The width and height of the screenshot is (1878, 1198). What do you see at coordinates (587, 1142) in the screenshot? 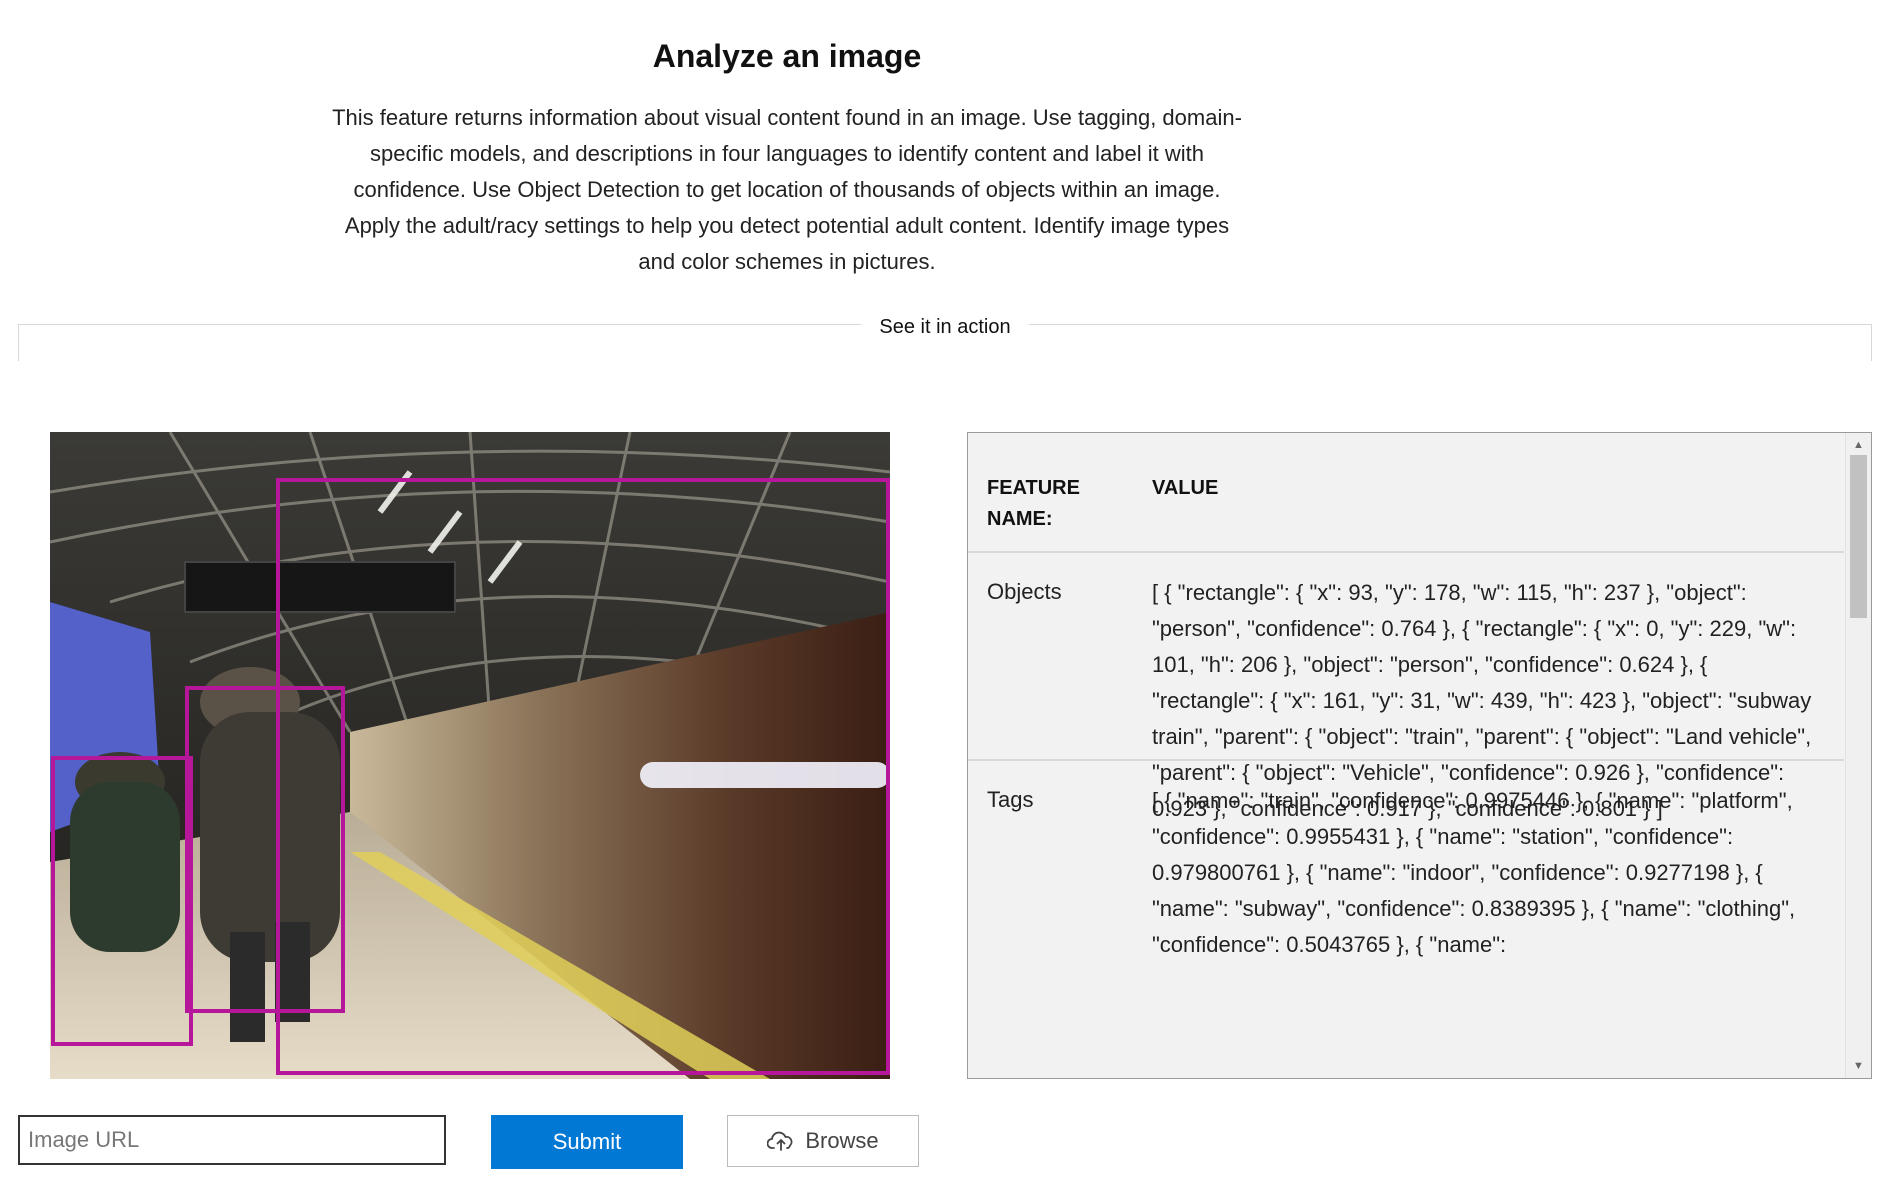
I see `submit-button: Submit` at bounding box center [587, 1142].